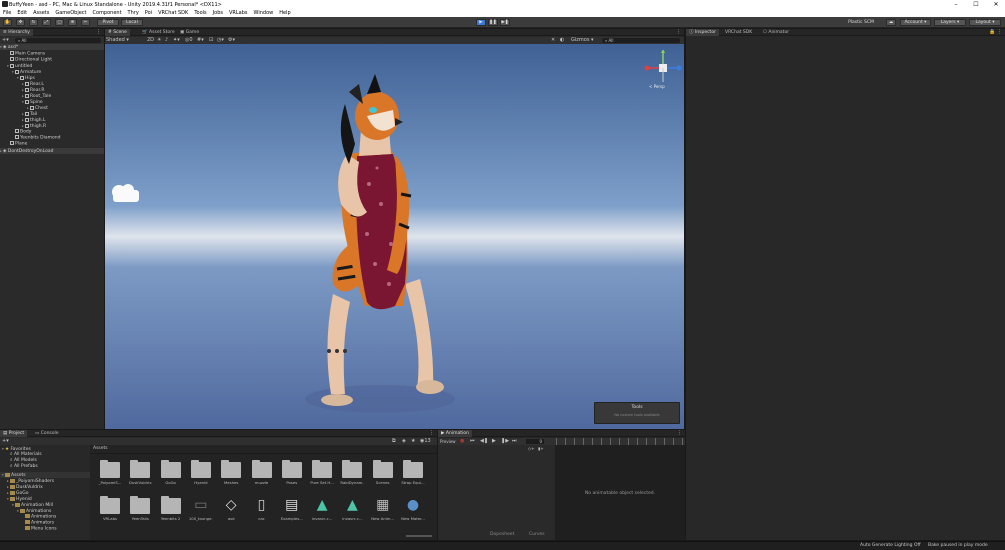 This screenshot has width=1005, height=550. What do you see at coordinates (189, 32) in the screenshot?
I see `tab-game: ▣ Game` at bounding box center [189, 32].